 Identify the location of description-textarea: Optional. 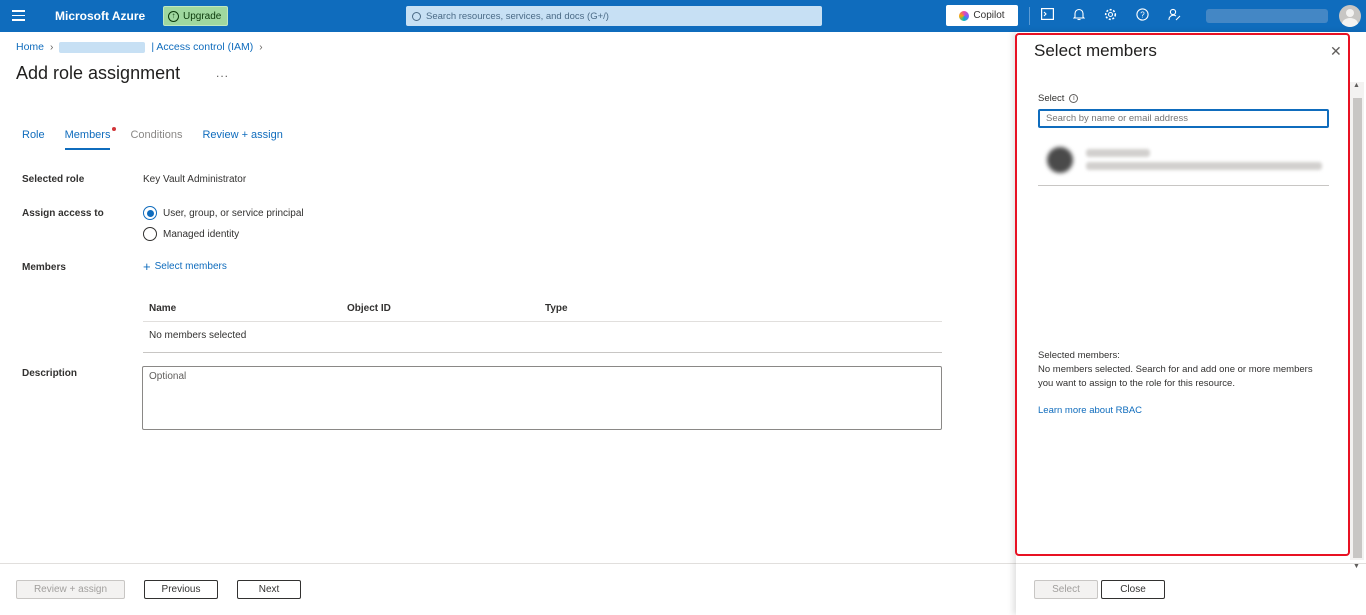
(542, 398).